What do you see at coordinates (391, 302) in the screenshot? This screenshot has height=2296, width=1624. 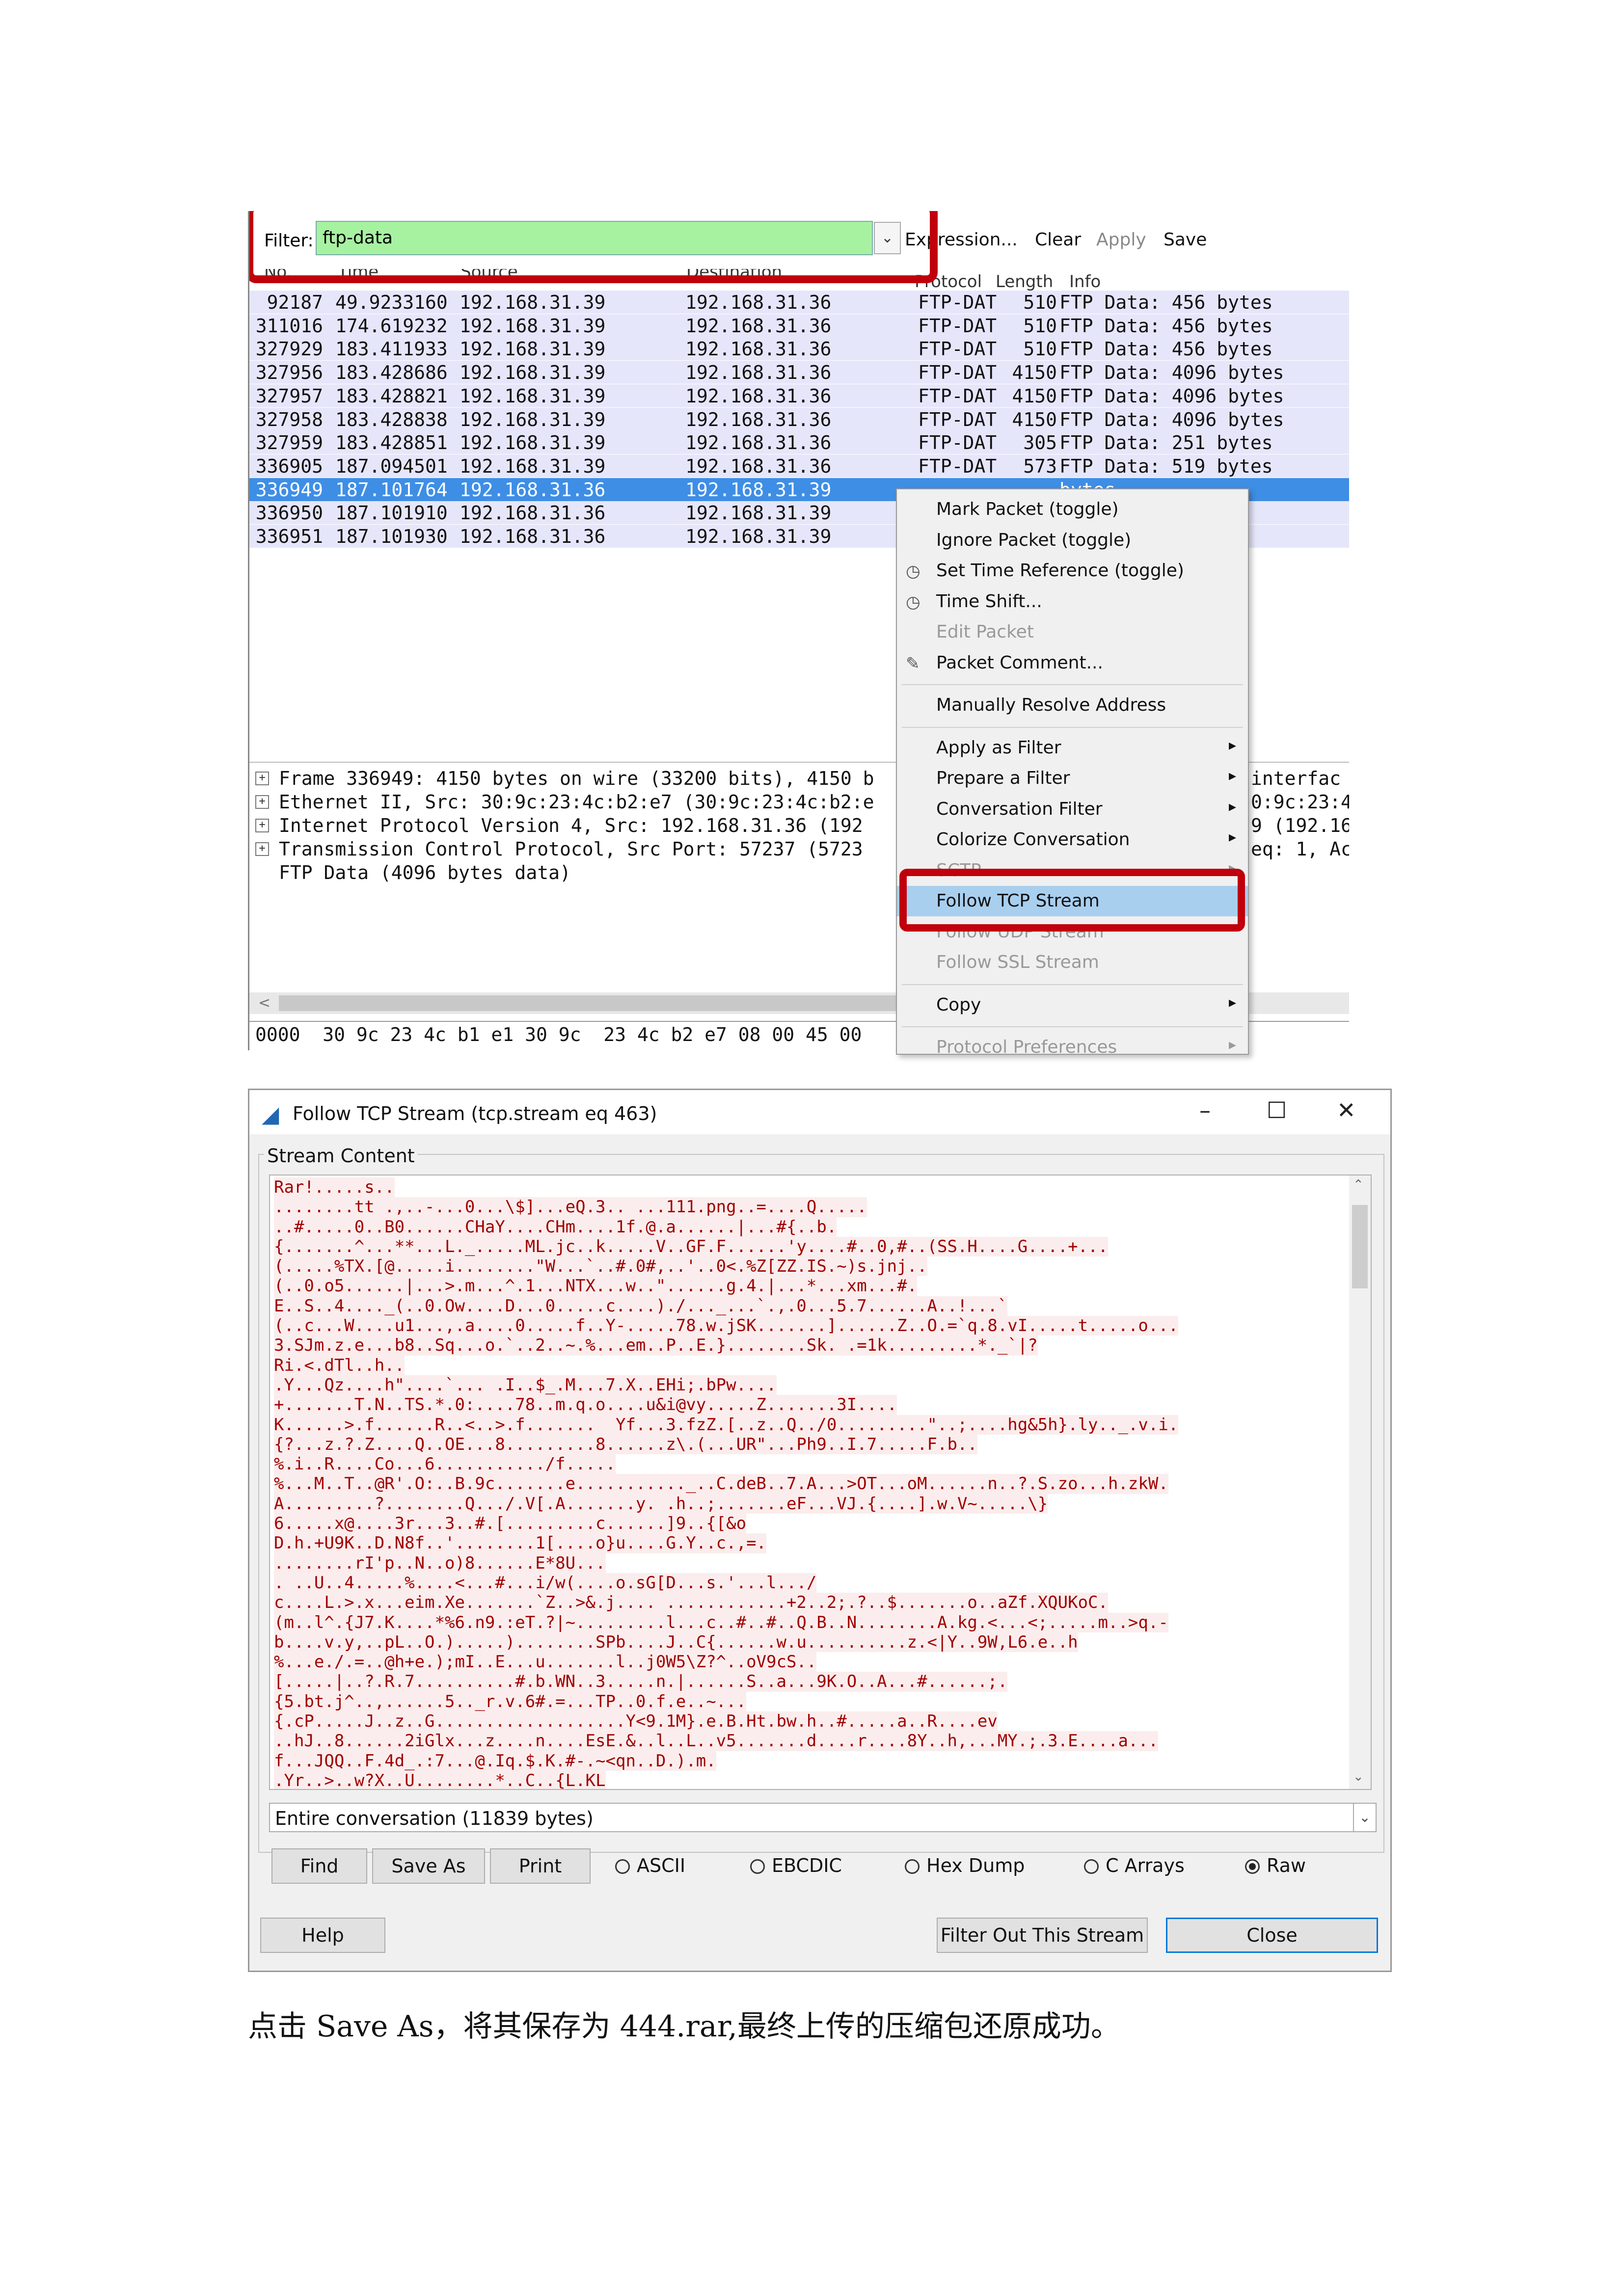 I see `packet-cell-time: 49.9233160` at bounding box center [391, 302].